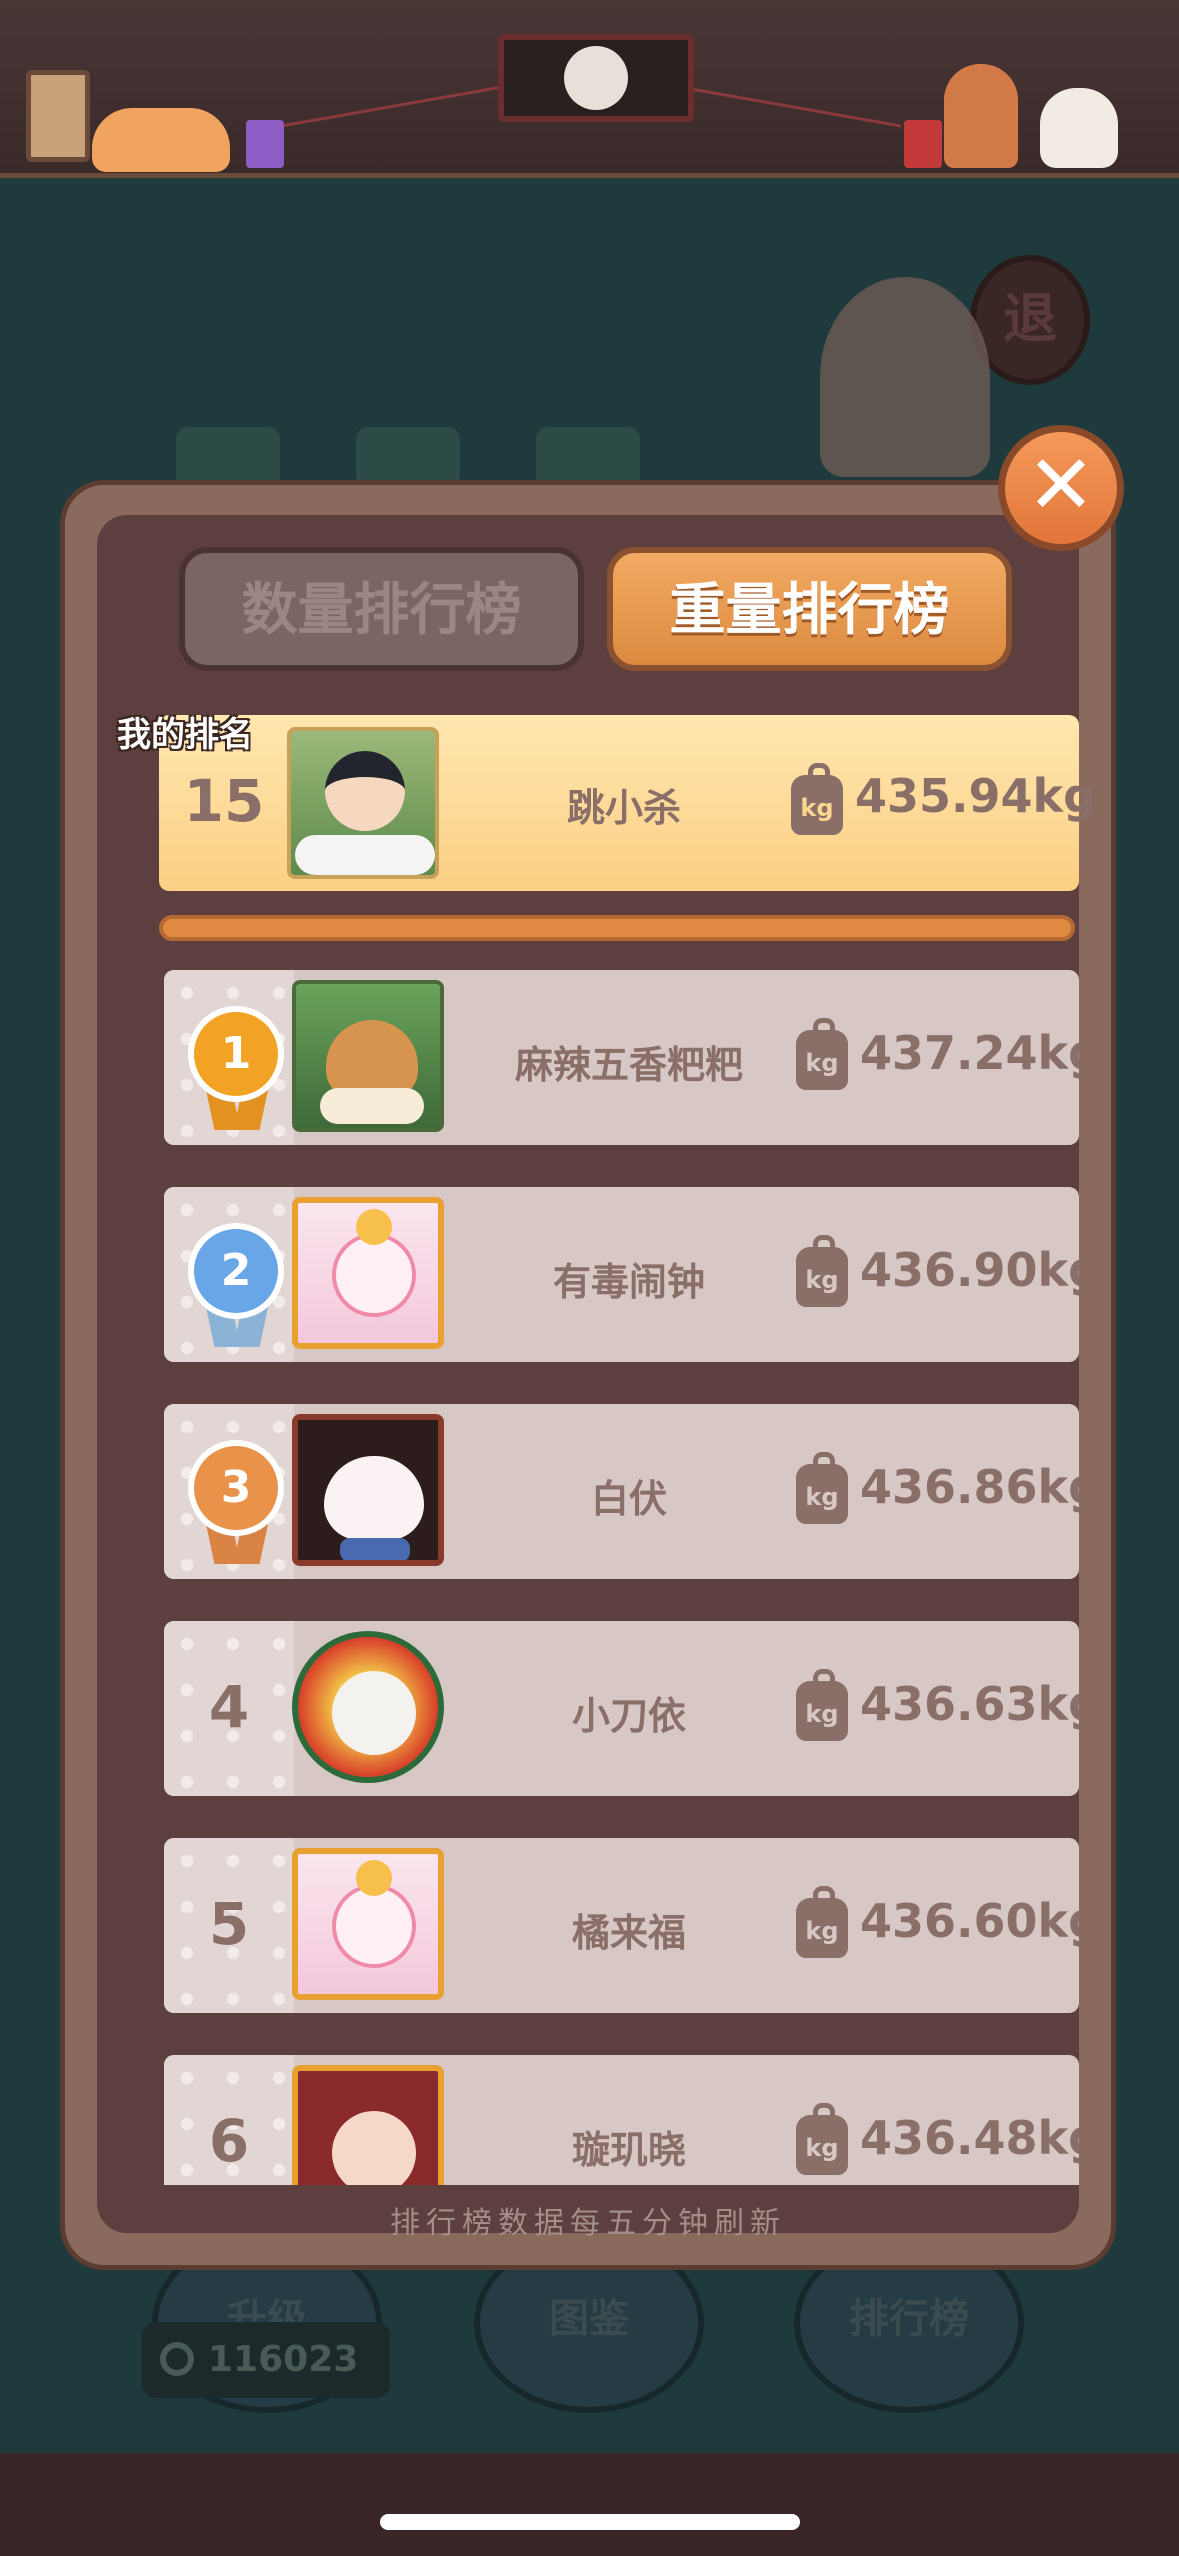 This screenshot has width=1179, height=2556. What do you see at coordinates (1079, 128) in the screenshot?
I see `white-cat-icon` at bounding box center [1079, 128].